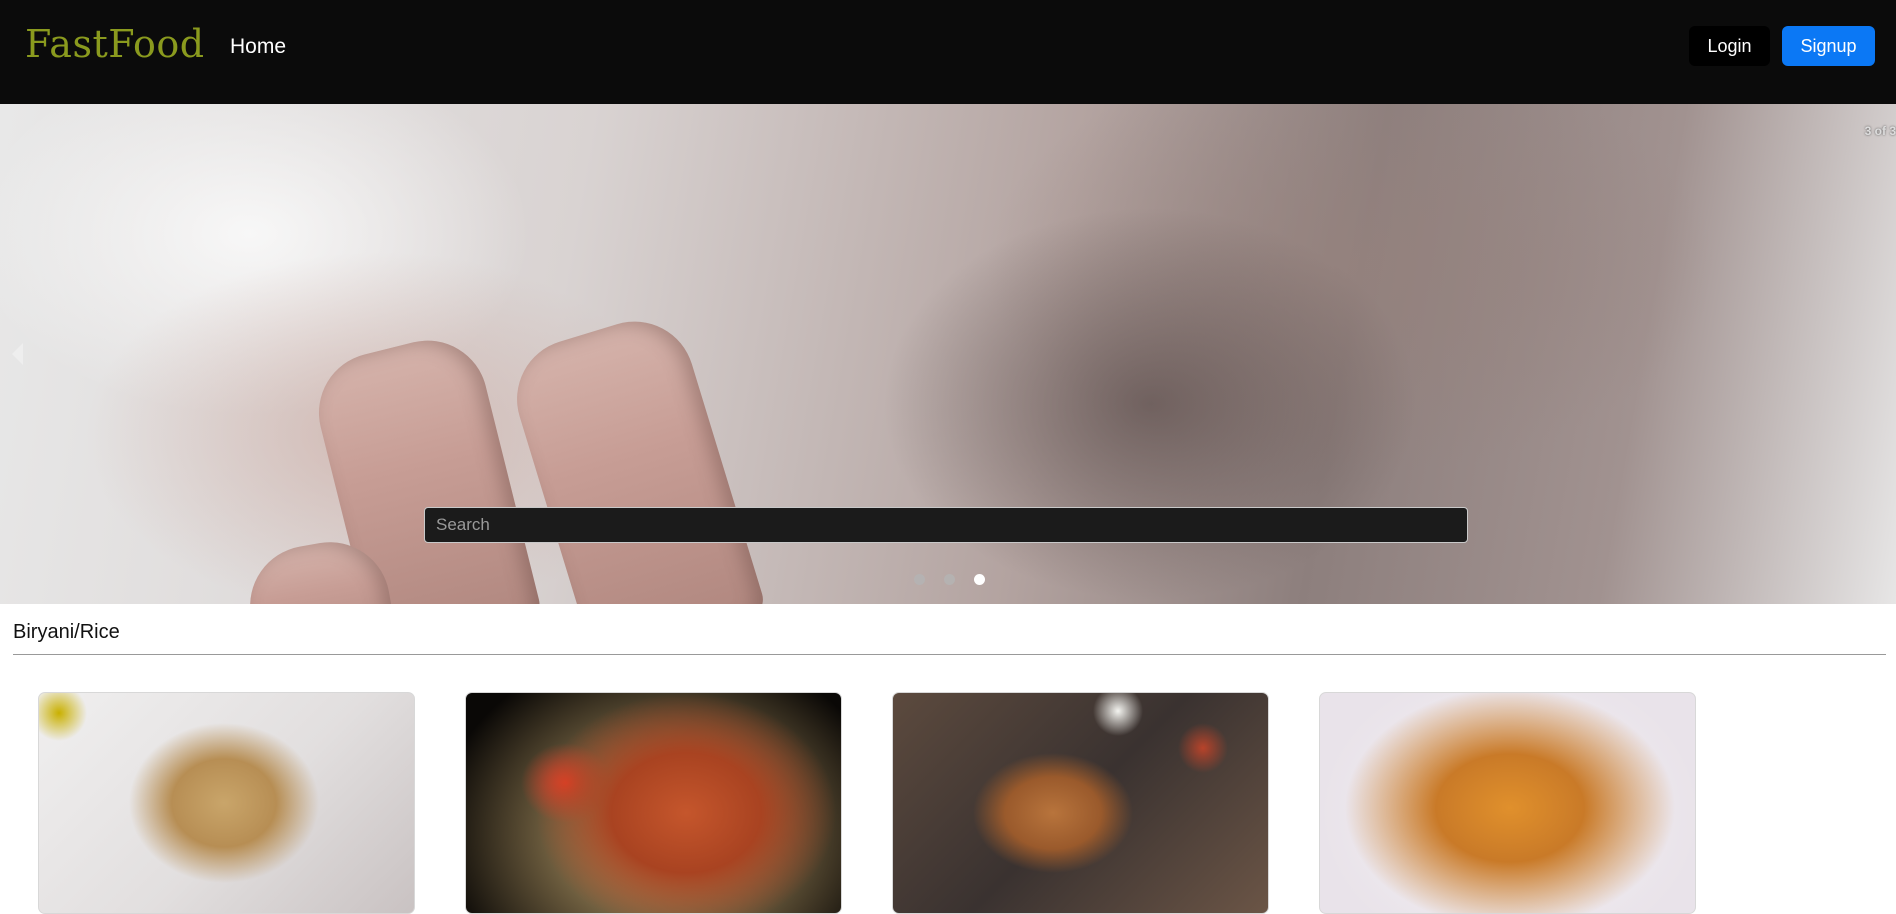 This screenshot has width=1896, height=914. Describe the element at coordinates (115, 44) in the screenshot. I see `brand-logo: FastFood` at that location.